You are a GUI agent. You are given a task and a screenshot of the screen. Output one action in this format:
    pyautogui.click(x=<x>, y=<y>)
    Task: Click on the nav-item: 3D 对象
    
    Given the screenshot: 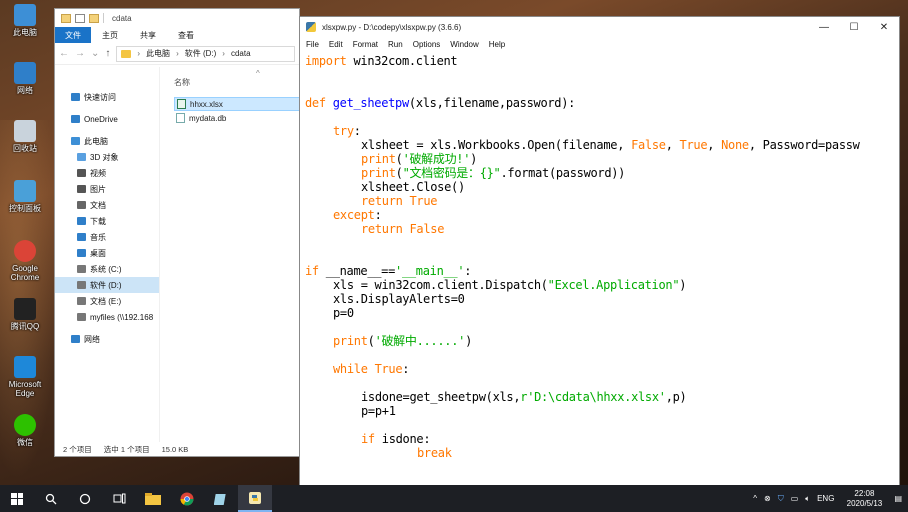 What is the action you would take?
    pyautogui.click(x=107, y=157)
    